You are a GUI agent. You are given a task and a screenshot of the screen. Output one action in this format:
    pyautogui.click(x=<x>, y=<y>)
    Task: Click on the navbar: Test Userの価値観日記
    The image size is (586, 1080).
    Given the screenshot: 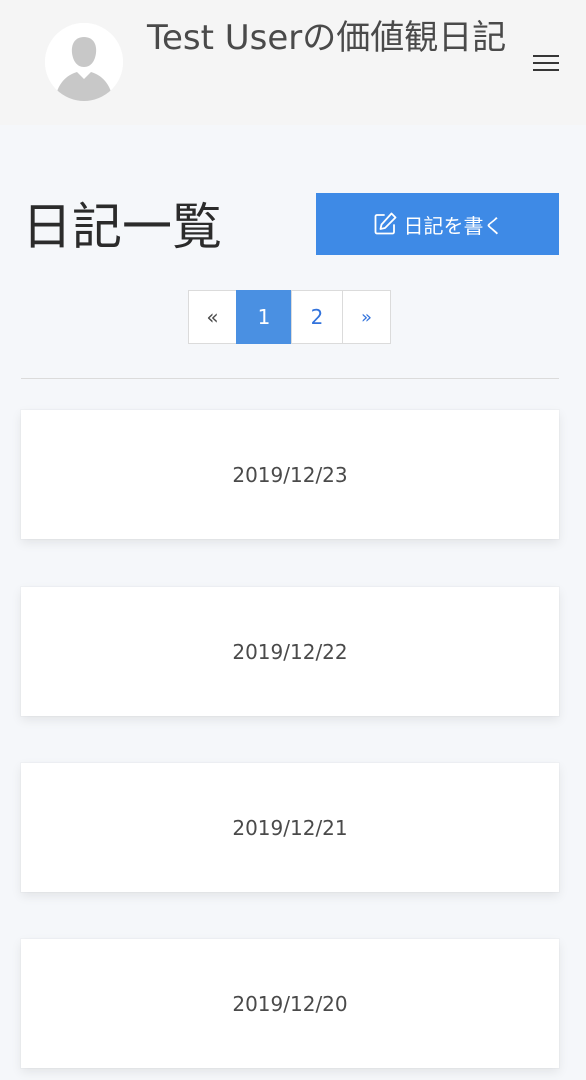 What is the action you would take?
    pyautogui.click(x=293, y=62)
    